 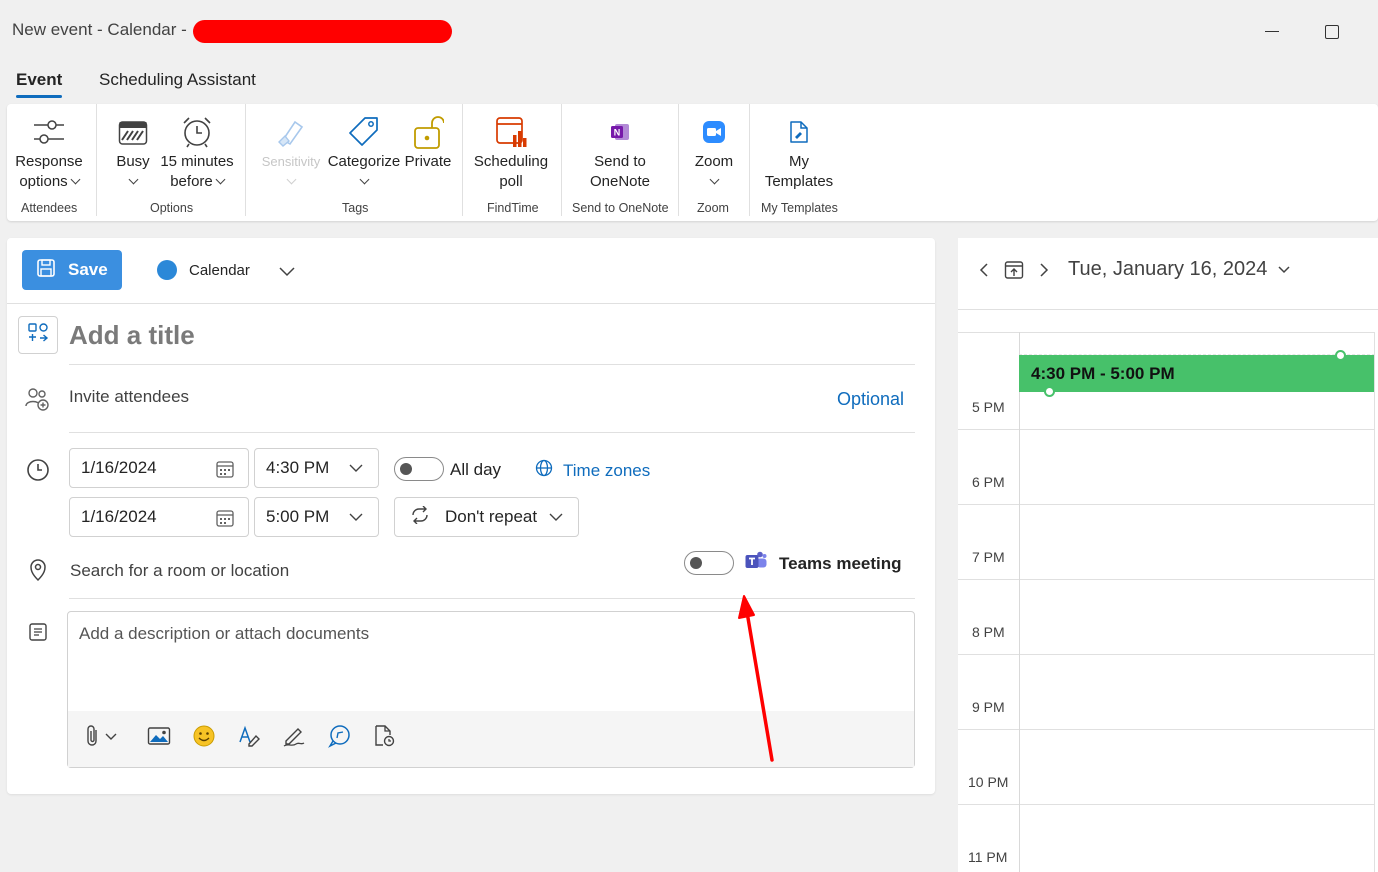 What do you see at coordinates (197, 152) in the screenshot?
I see `reminder-button: 15 minutes before` at bounding box center [197, 152].